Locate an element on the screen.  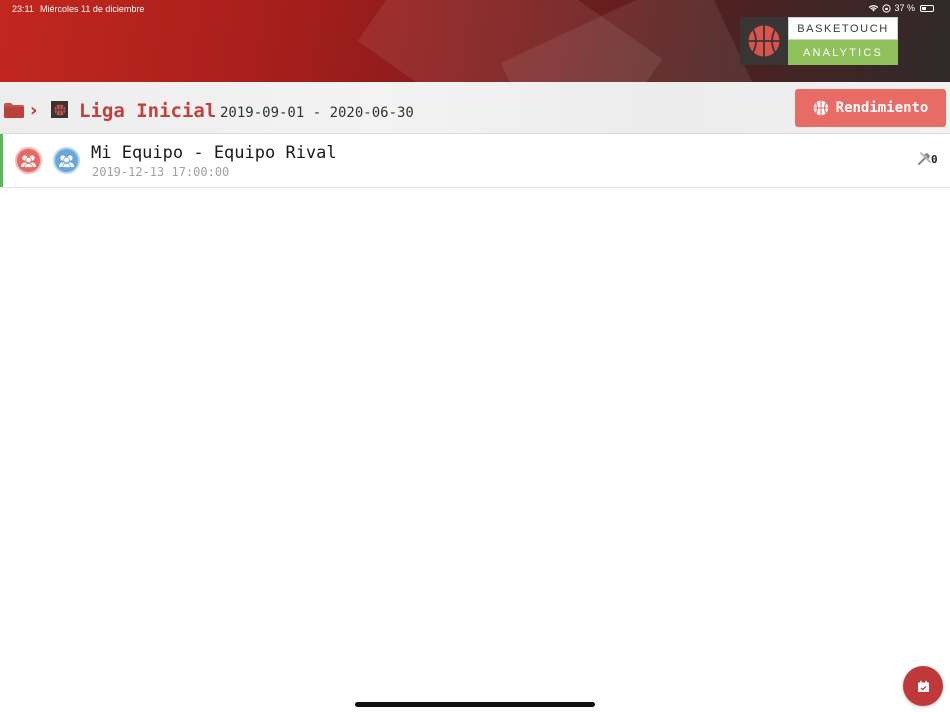
calendar-add-icon is located at coordinates (923, 686).